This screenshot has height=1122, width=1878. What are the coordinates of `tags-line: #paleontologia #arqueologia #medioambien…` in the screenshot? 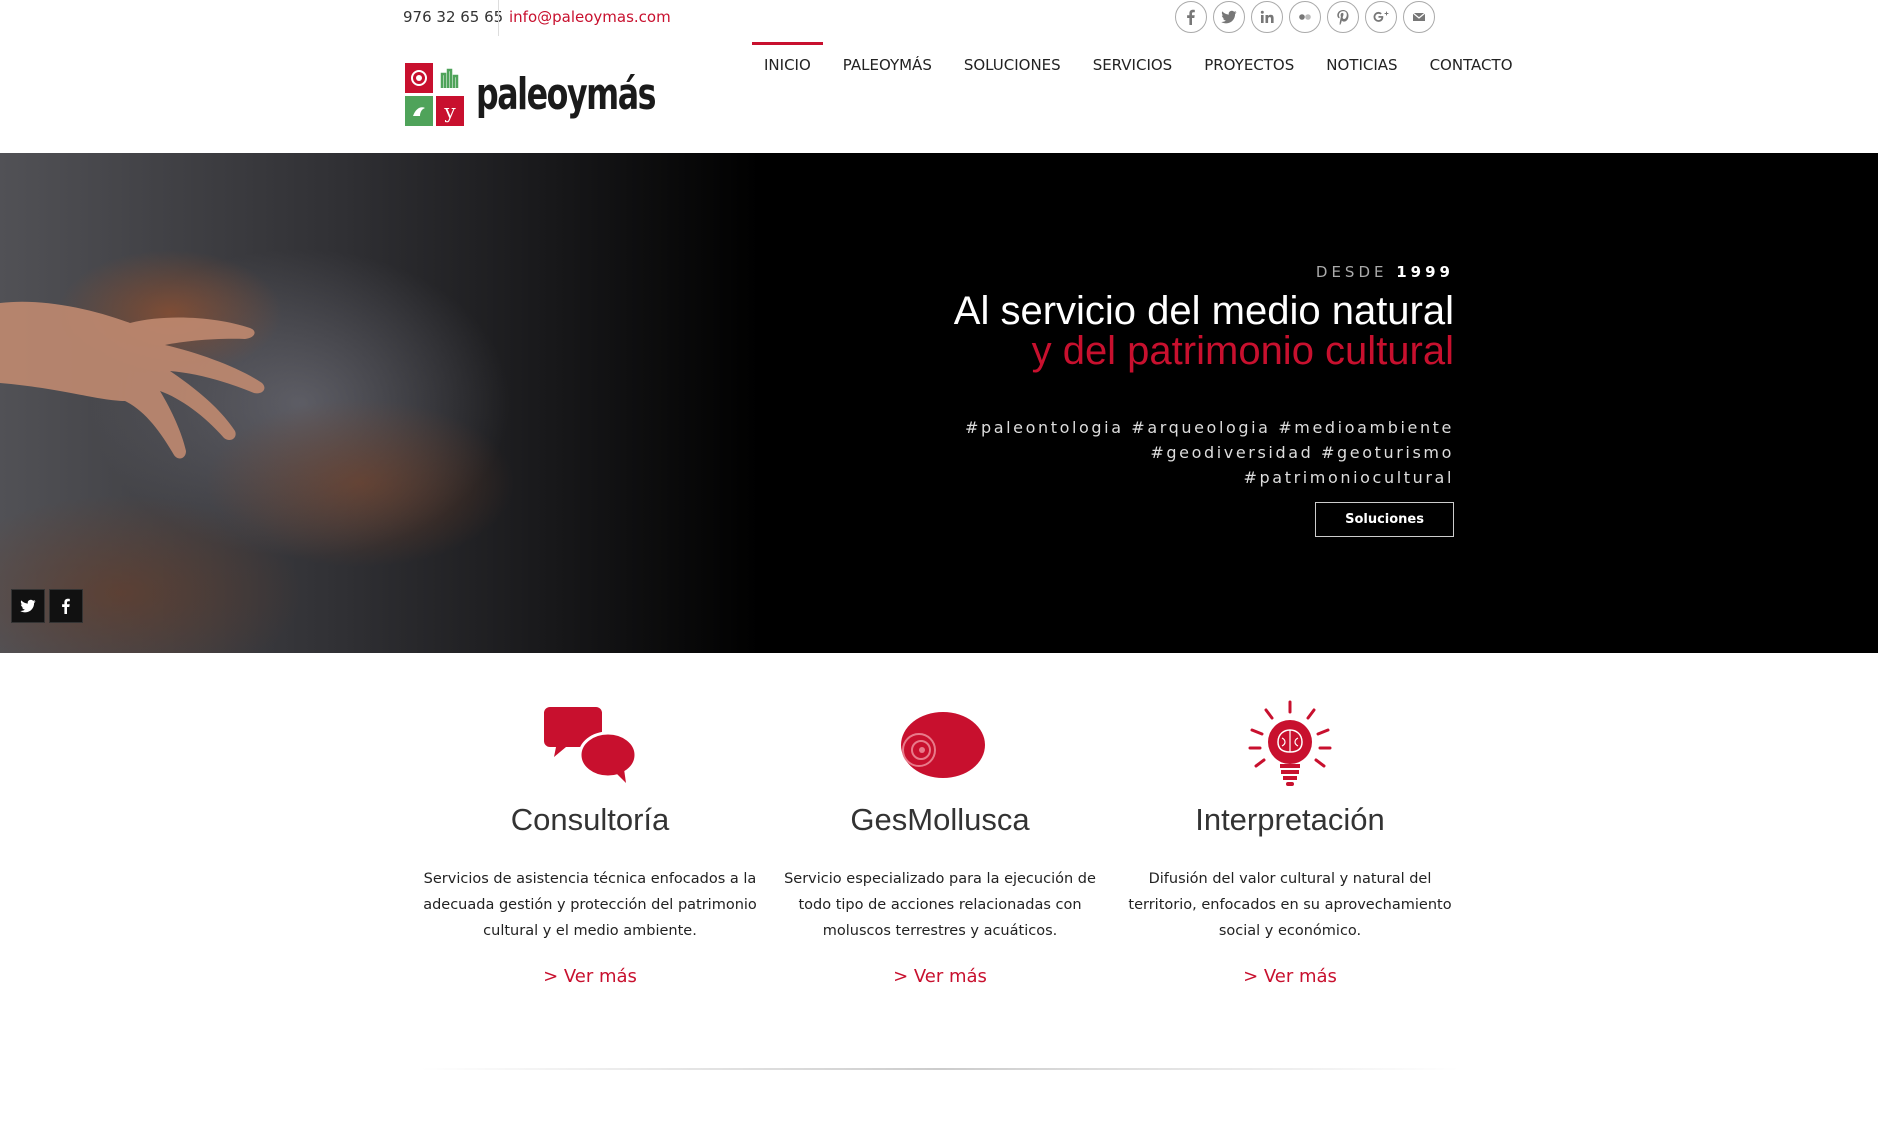 It's located at (1209, 427).